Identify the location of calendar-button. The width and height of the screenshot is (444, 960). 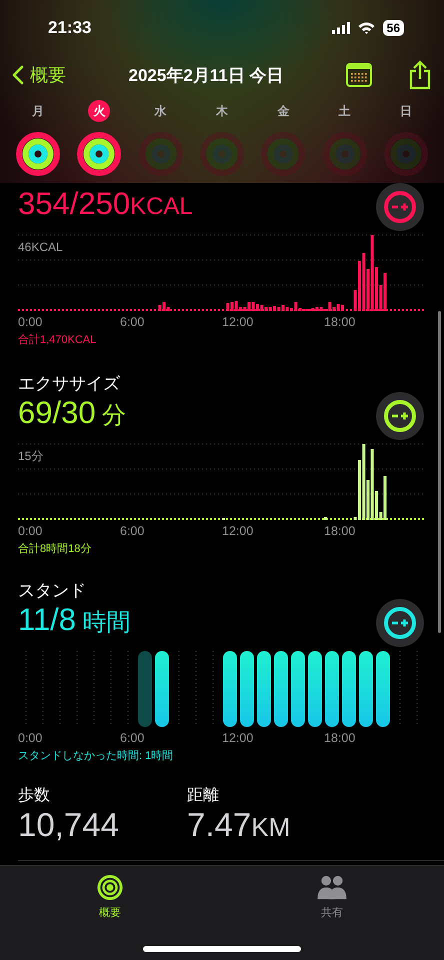
(359, 75).